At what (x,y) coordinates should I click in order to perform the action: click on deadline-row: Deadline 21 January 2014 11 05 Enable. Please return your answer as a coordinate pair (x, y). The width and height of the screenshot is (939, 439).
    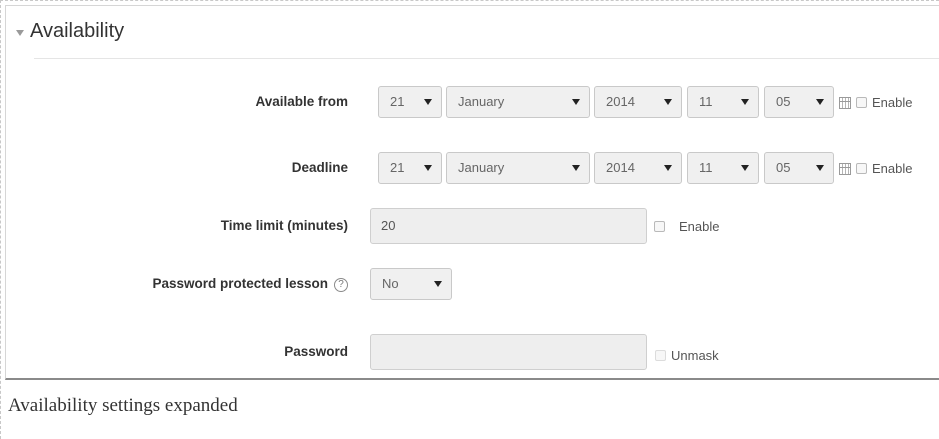
    Looking at the image, I should click on (472, 168).